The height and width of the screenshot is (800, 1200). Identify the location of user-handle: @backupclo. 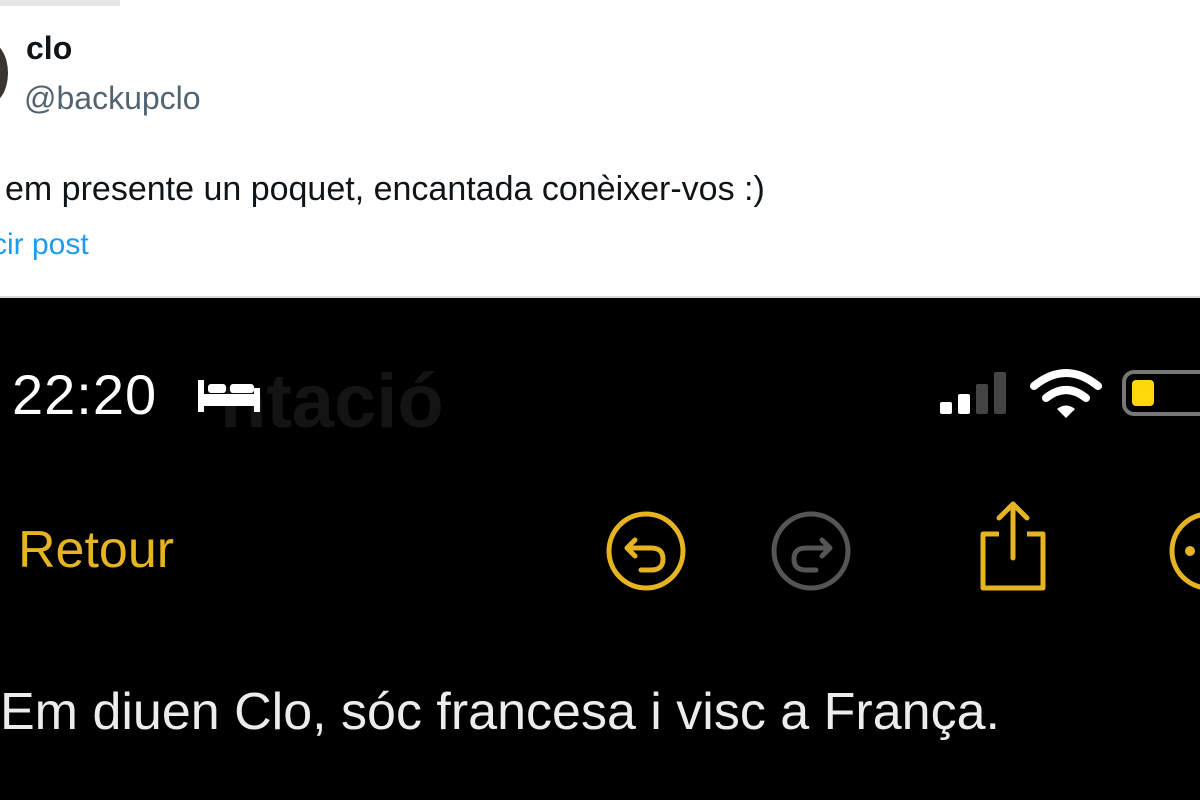
(112, 98).